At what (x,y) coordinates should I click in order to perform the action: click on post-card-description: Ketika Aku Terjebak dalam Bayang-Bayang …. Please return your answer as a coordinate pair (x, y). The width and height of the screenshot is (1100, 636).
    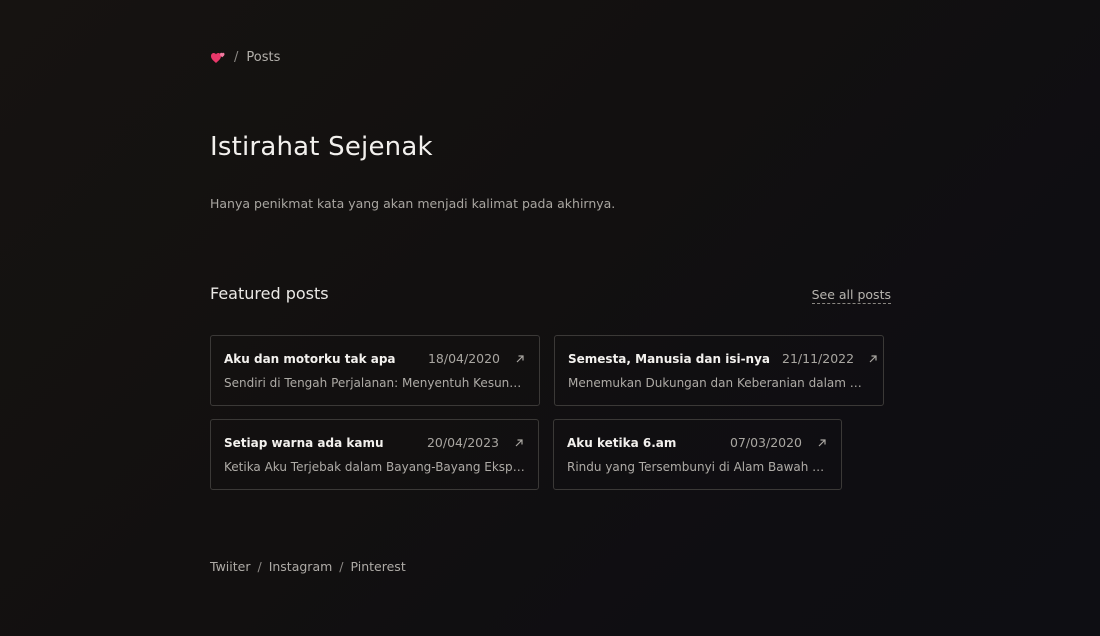
    Looking at the image, I should click on (374, 467).